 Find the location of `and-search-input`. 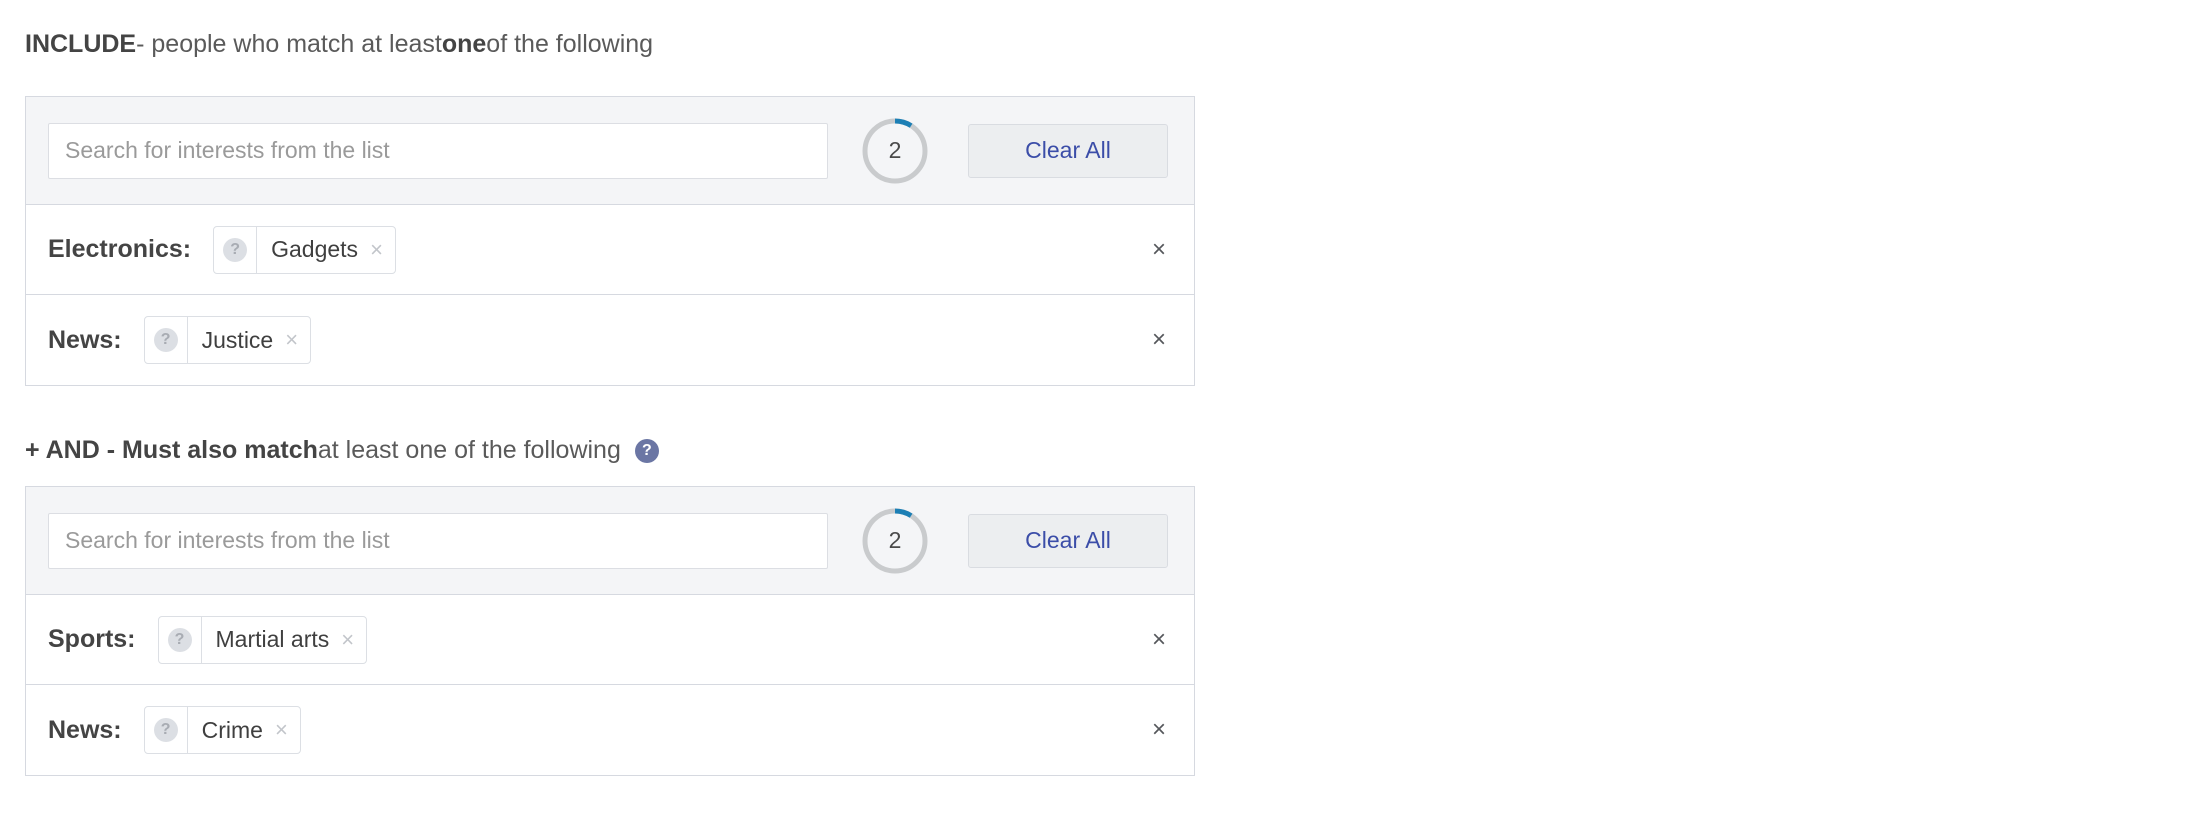

and-search-input is located at coordinates (438, 540).